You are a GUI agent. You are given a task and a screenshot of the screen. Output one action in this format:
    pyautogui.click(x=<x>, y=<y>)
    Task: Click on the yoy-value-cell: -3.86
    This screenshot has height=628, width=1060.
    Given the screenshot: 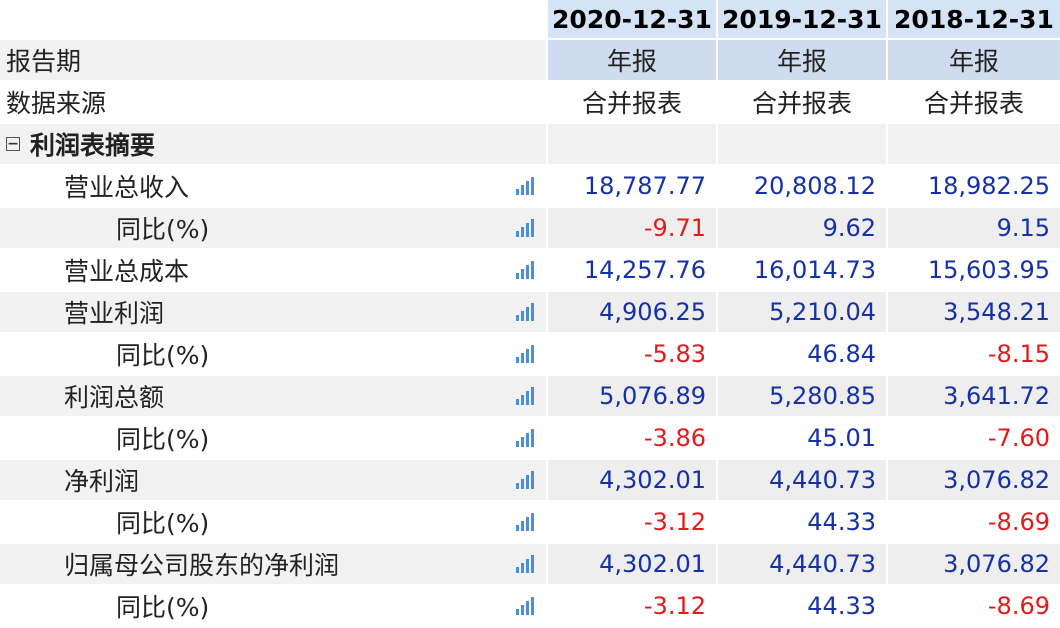 What is the action you would take?
    pyautogui.click(x=631, y=439)
    